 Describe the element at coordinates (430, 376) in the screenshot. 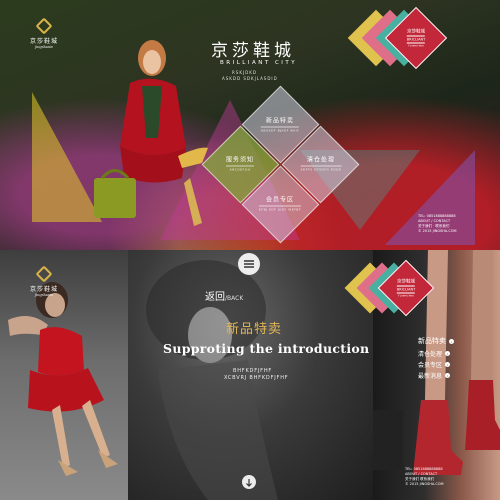

I see `nav-label: 最新消息` at that location.